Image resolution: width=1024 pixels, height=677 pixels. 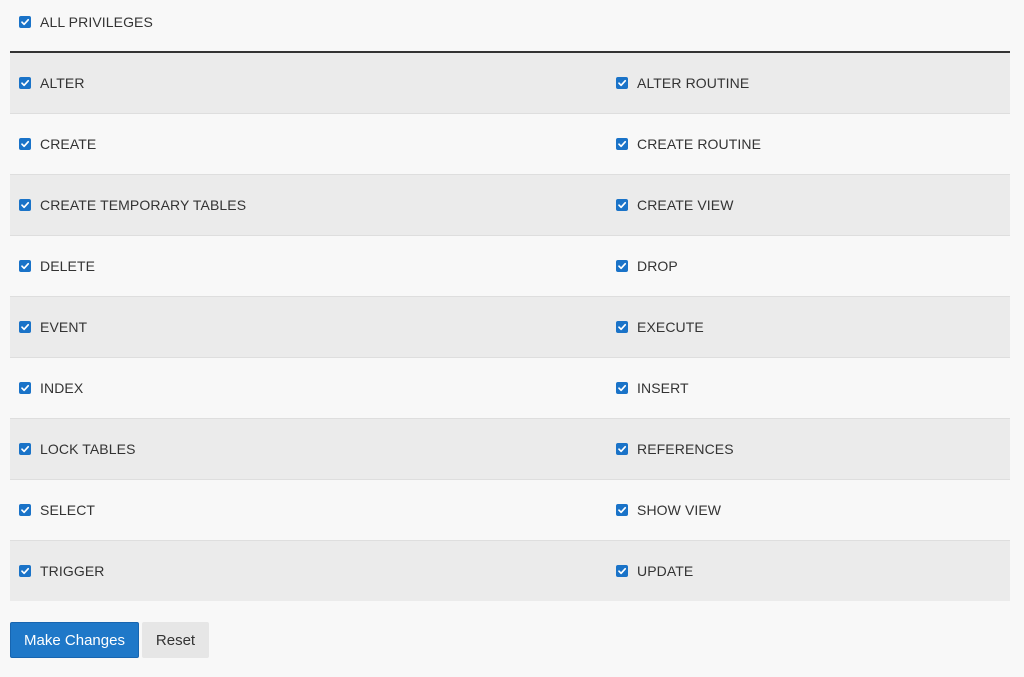 I want to click on privilege-row: EVENT EXECUTE, so click(x=510, y=327).